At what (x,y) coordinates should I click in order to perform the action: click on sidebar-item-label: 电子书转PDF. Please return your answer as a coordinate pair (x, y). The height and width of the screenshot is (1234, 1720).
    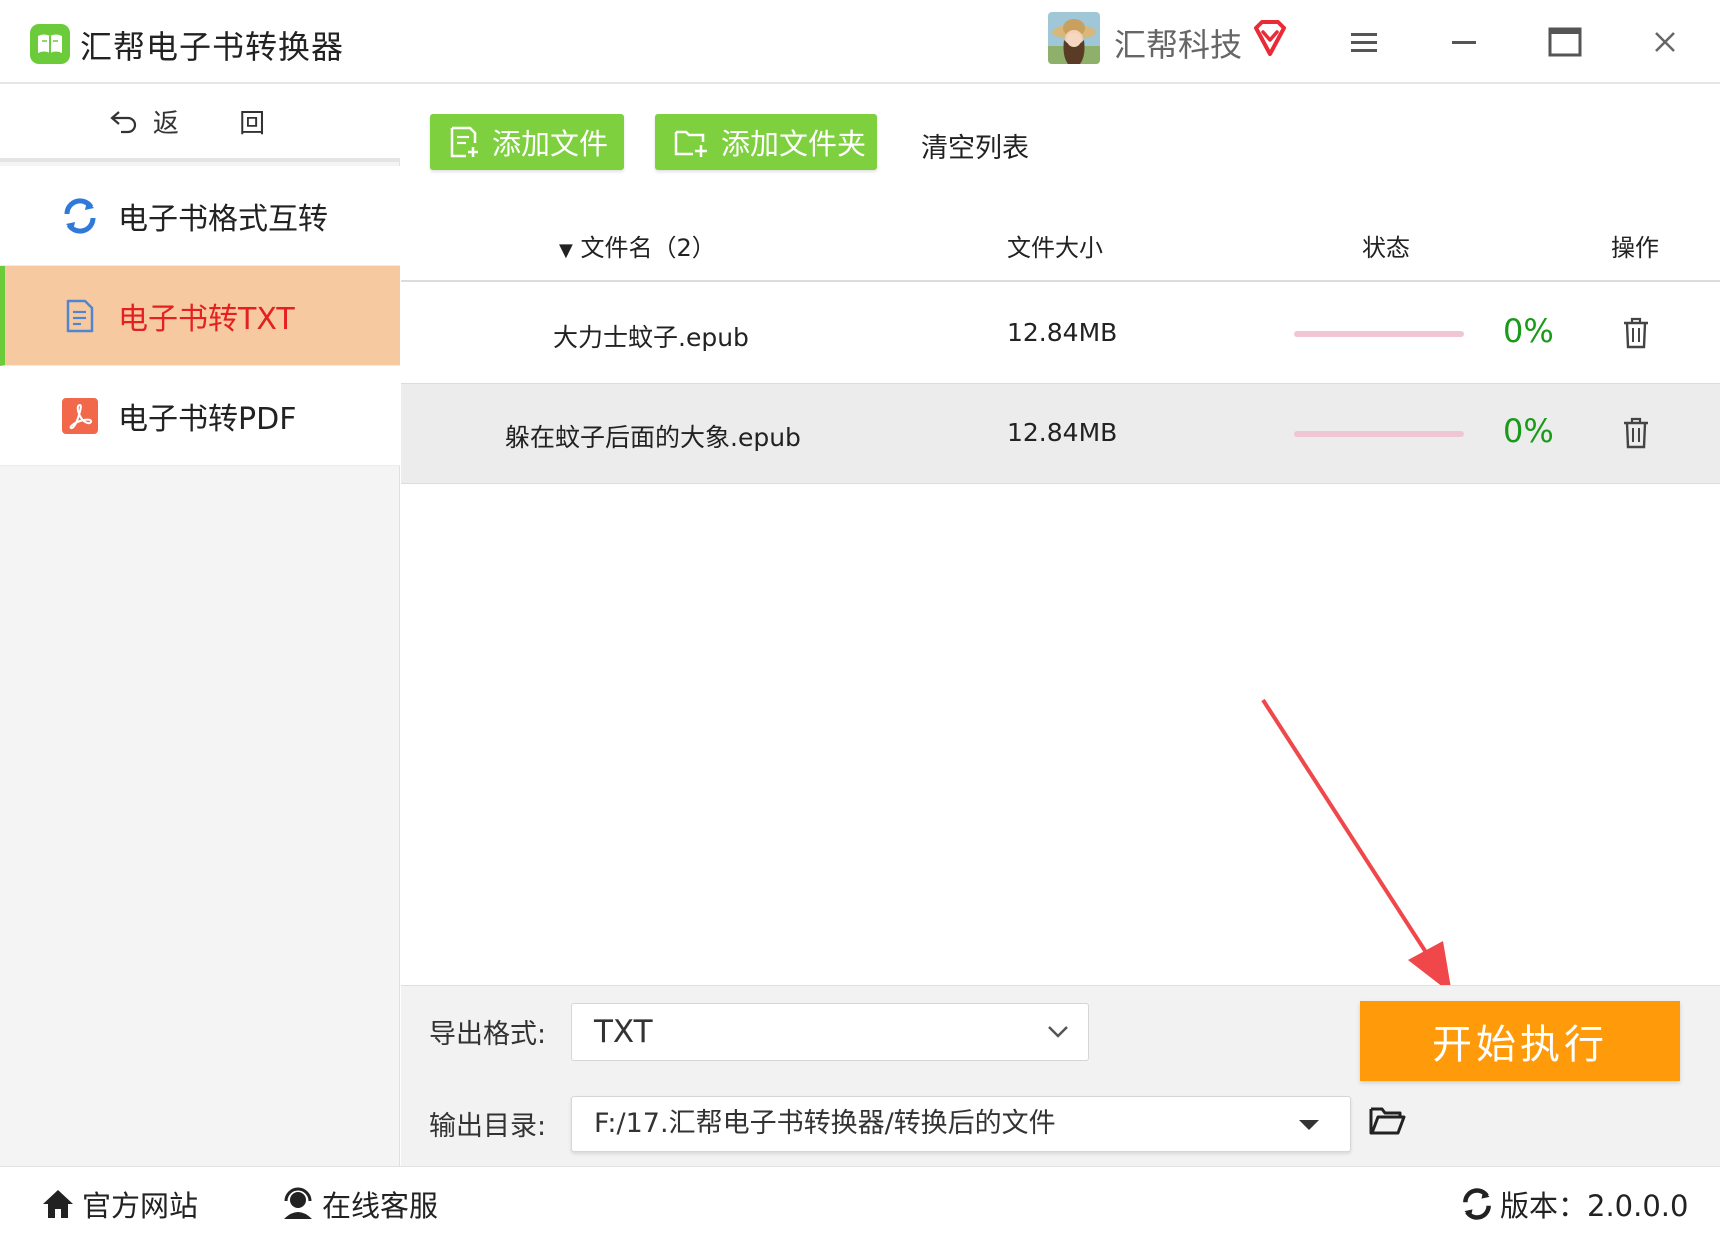
    Looking at the image, I should click on (207, 419).